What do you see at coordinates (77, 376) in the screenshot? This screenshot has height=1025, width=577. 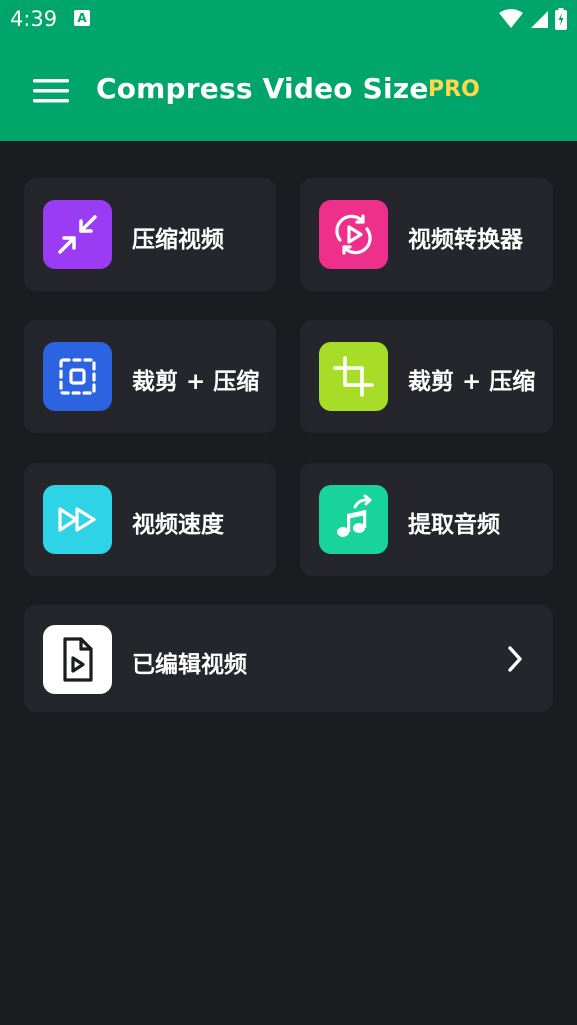 I see `select-crop-icon` at bounding box center [77, 376].